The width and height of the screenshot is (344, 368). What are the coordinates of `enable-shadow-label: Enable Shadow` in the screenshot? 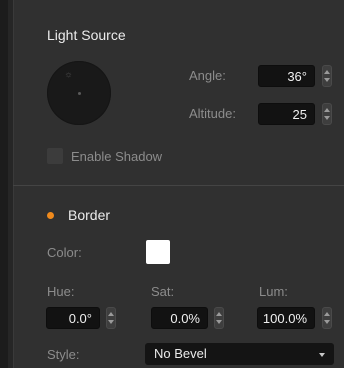 It's located at (116, 156).